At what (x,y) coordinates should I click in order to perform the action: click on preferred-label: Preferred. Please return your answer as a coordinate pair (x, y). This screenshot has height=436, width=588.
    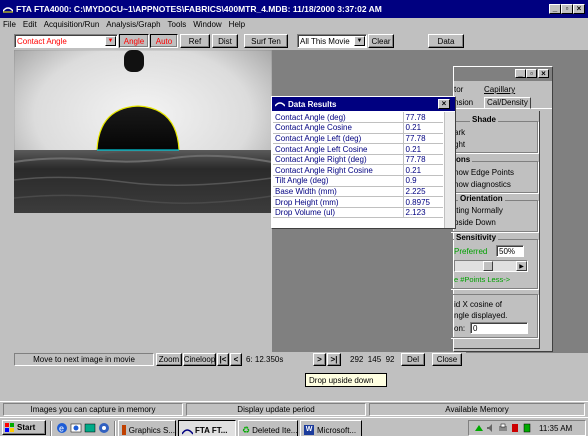
    Looking at the image, I should click on (471, 251).